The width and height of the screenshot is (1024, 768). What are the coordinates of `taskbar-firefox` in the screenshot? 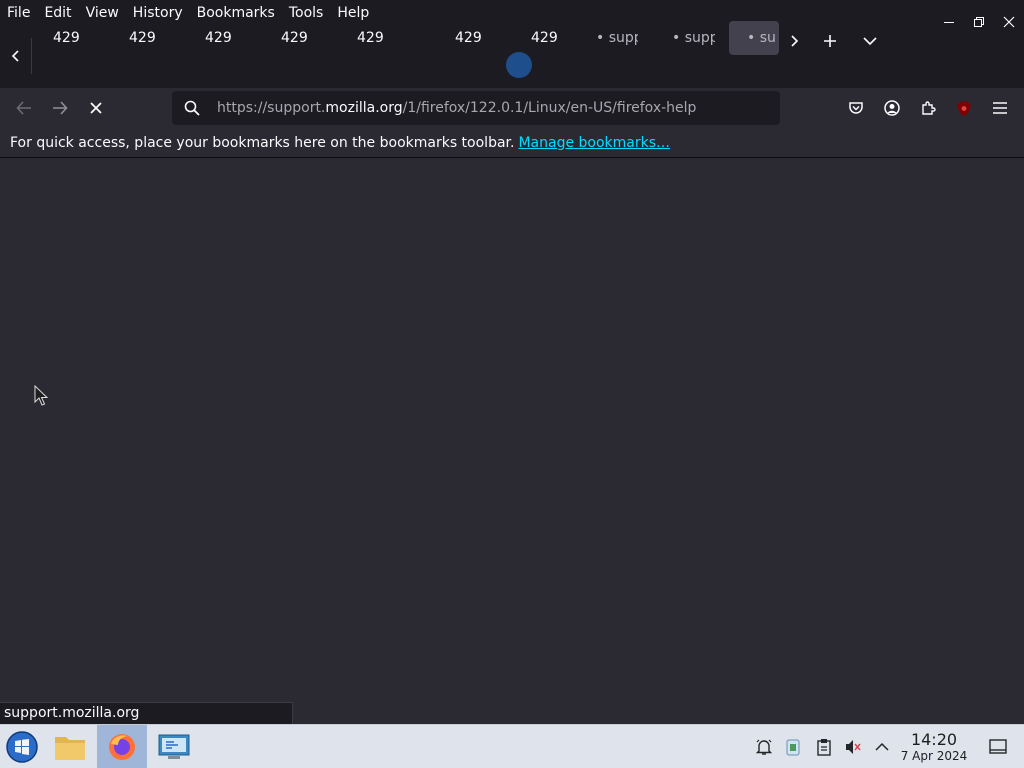 It's located at (122, 746).